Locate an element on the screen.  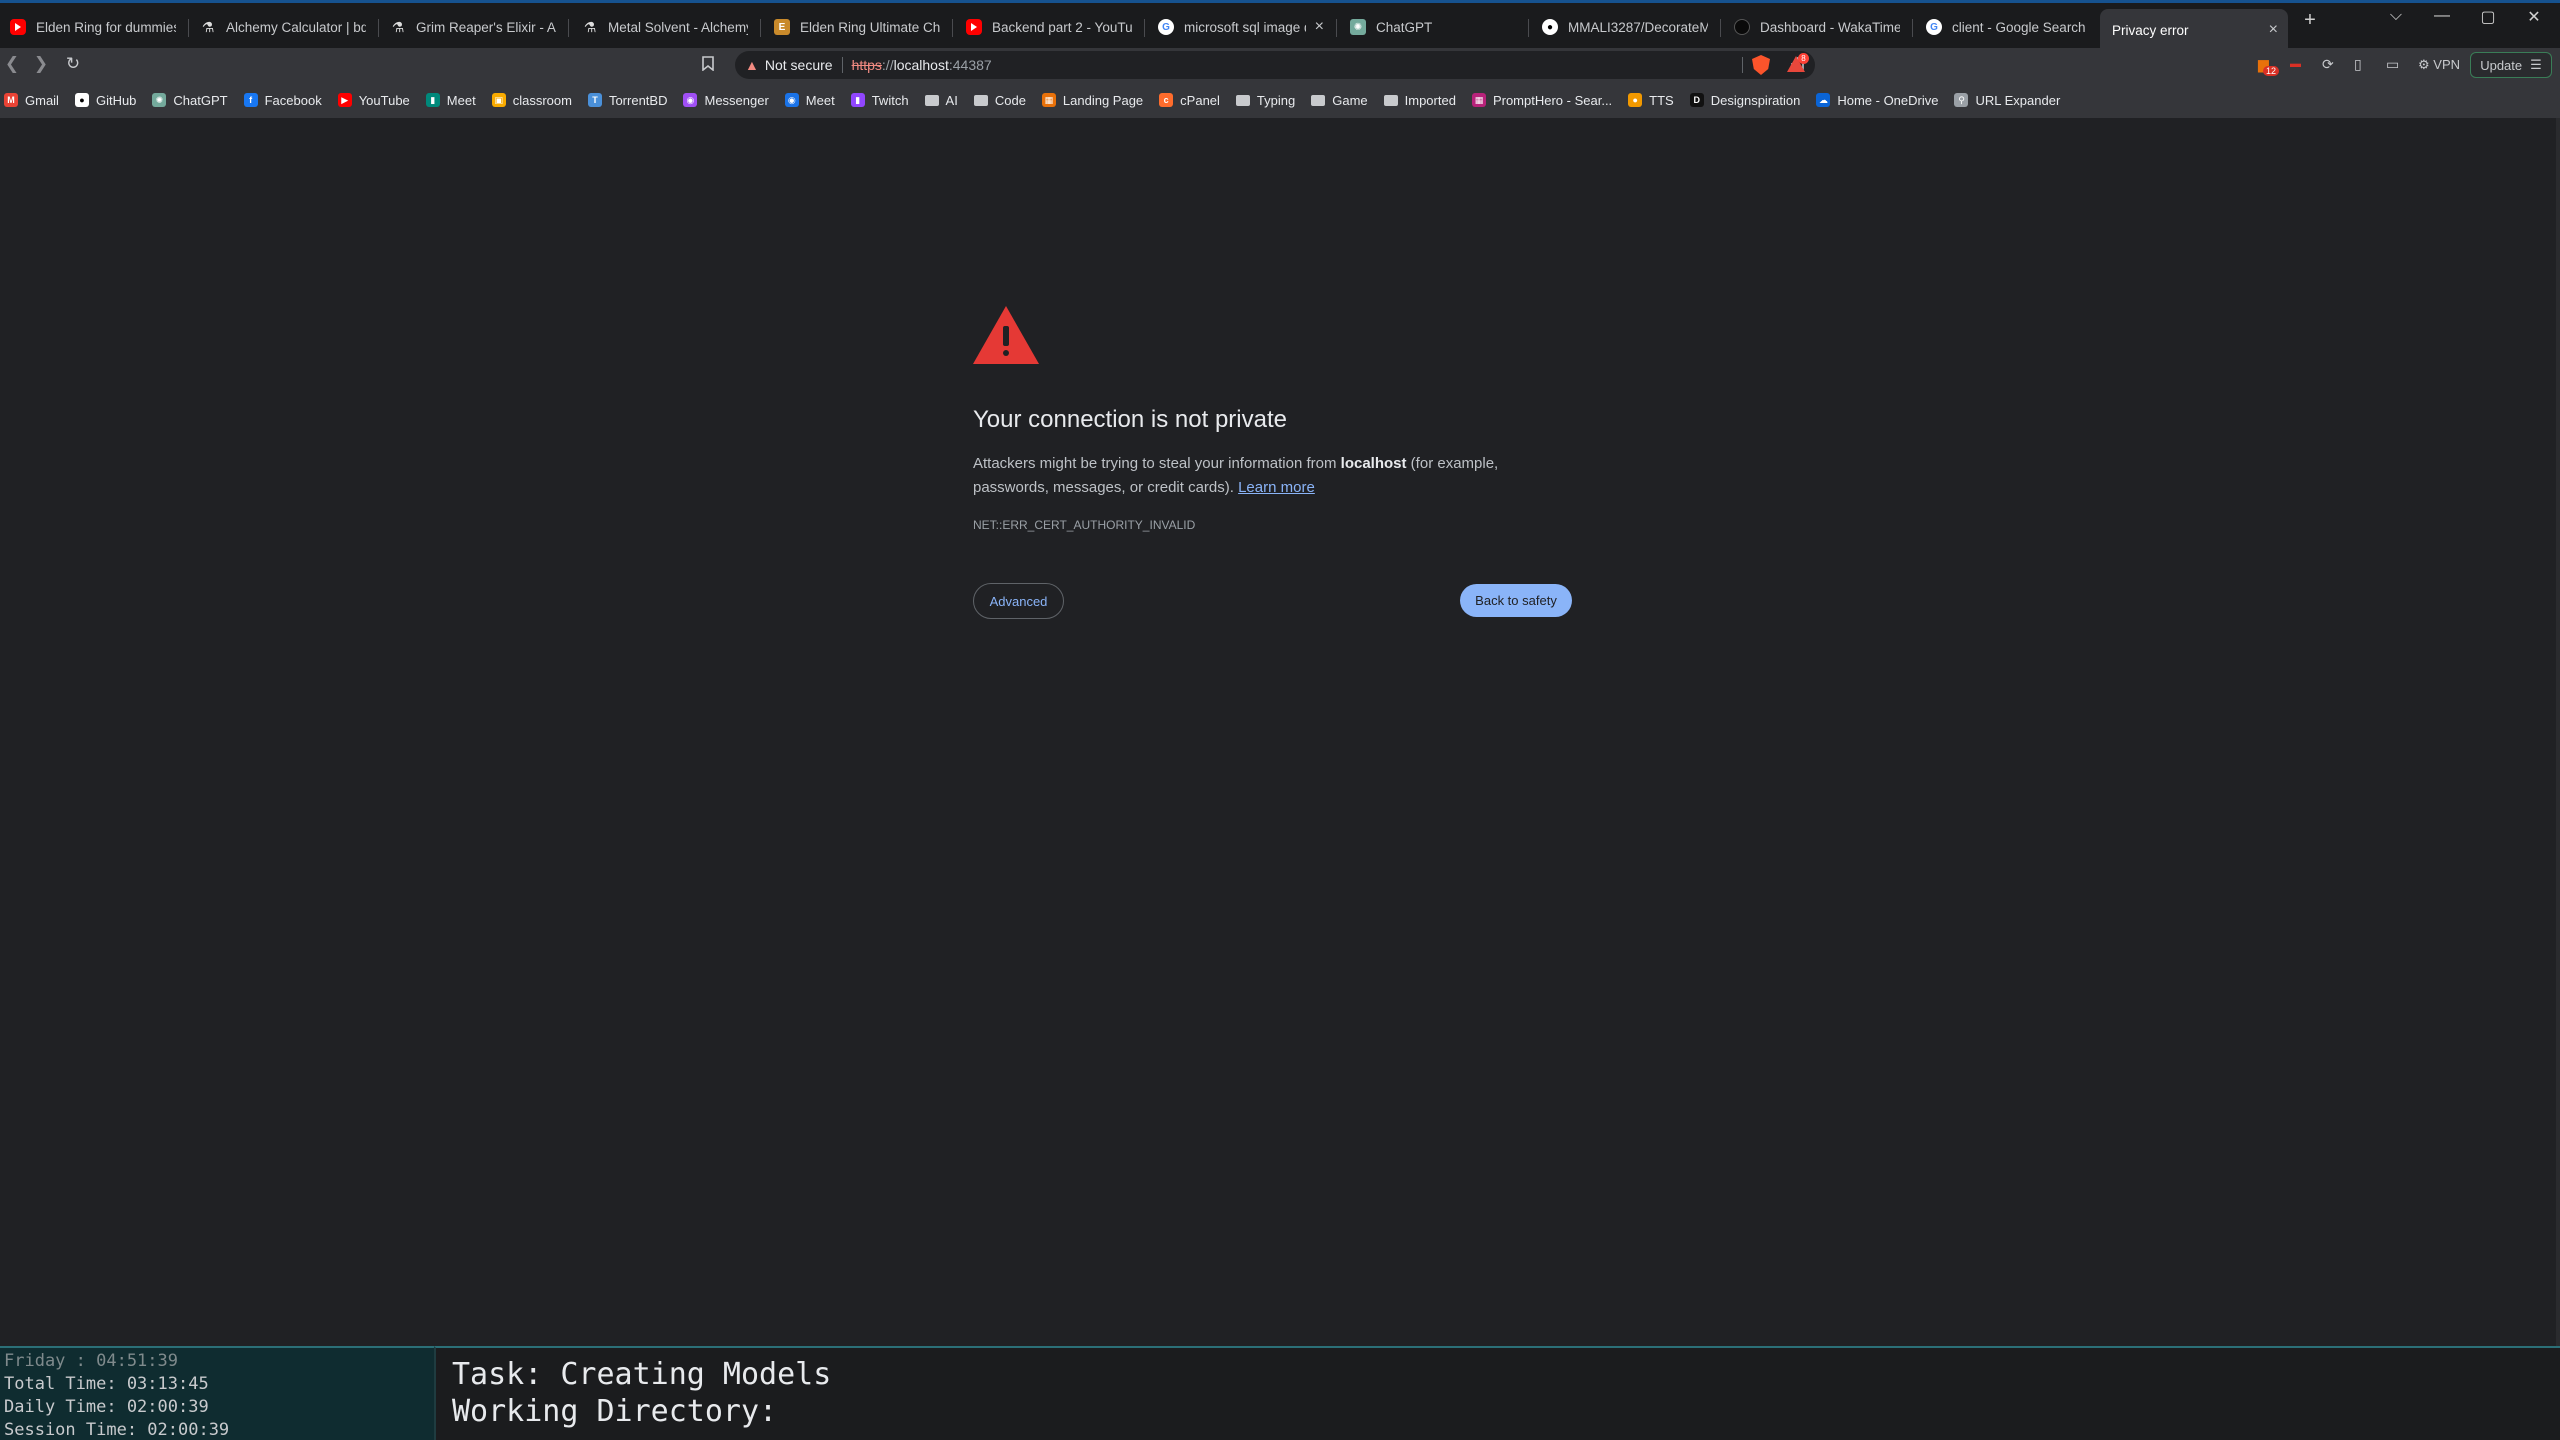
page-title: Your connection is not private is located at coordinates (1130, 419).